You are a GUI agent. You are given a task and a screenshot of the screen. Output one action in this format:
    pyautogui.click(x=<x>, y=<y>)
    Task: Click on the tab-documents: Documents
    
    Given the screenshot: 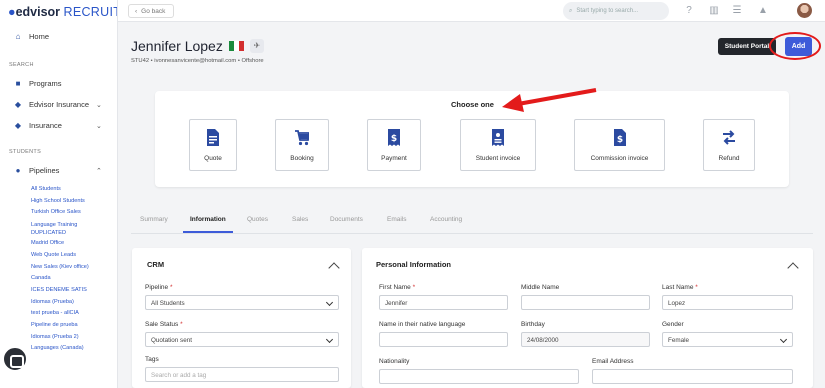 What is the action you would take?
    pyautogui.click(x=346, y=219)
    